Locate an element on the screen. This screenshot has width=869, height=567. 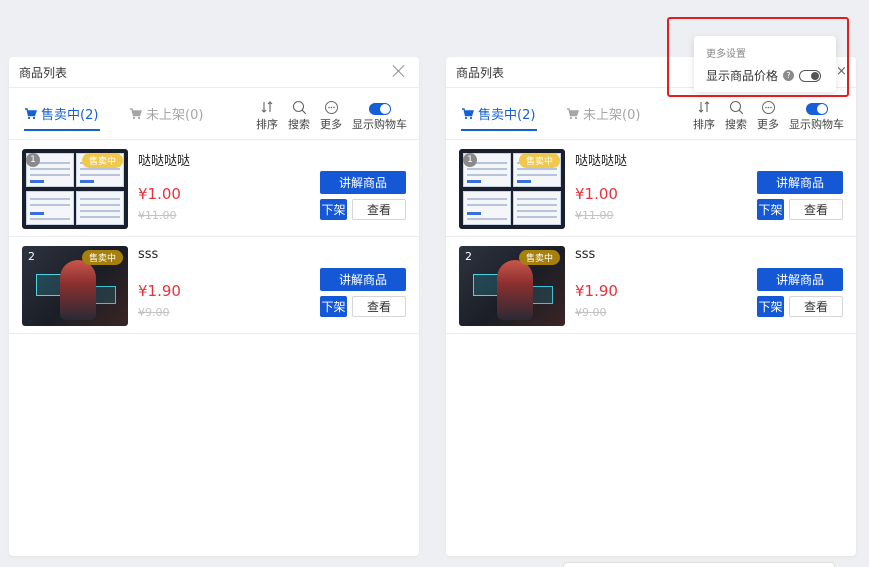
popover-title: 更多设置 is located at coordinates (726, 54).